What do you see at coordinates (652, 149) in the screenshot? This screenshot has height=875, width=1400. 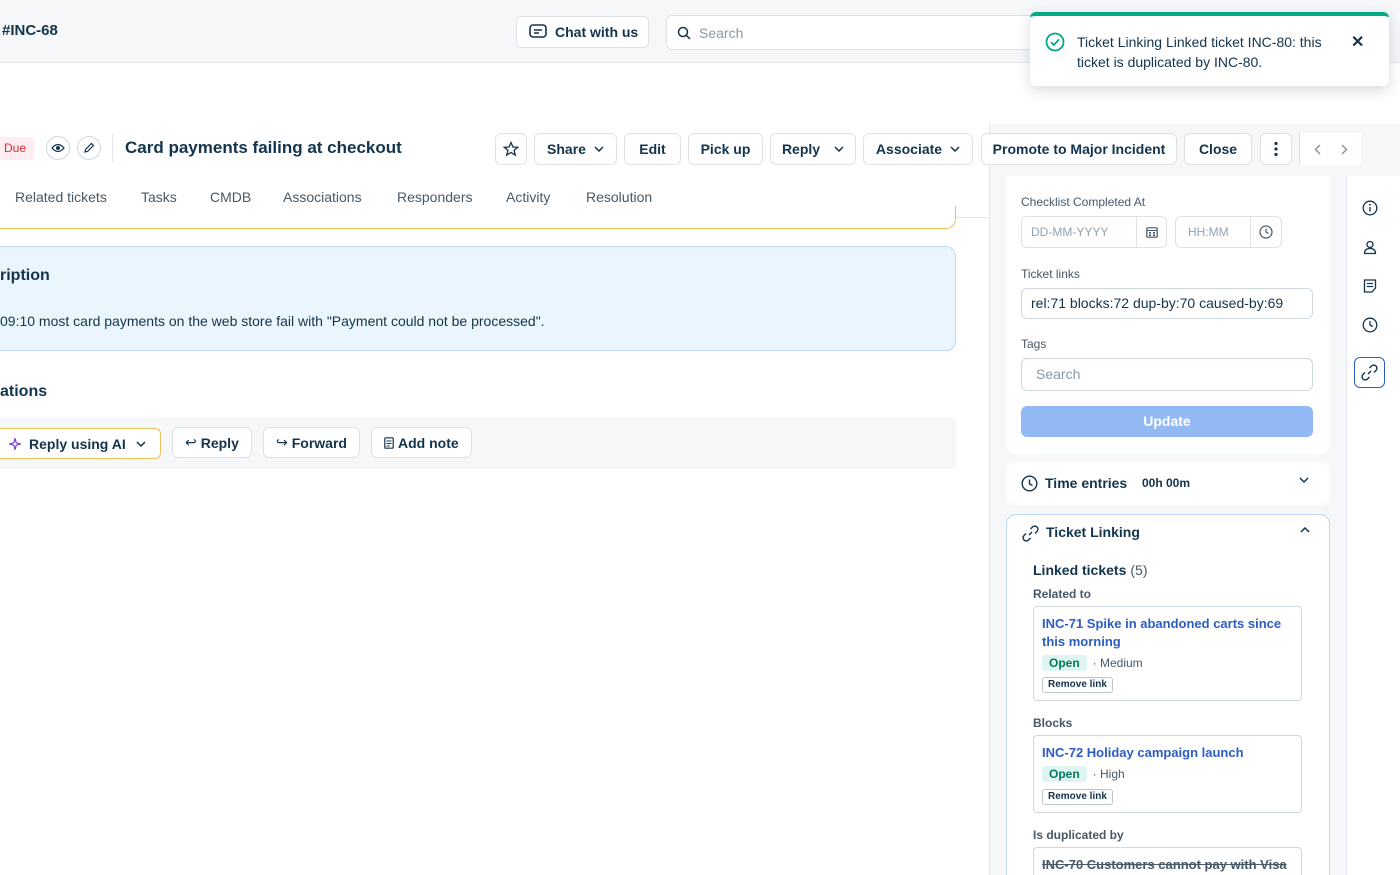 I see `edit-button: Edit` at bounding box center [652, 149].